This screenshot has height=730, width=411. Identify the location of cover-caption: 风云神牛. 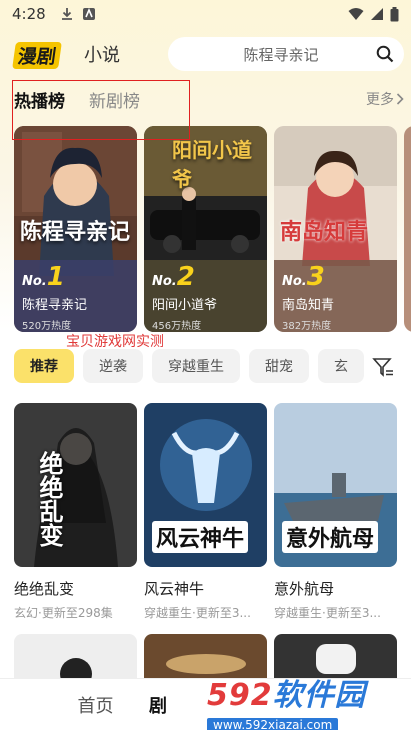
(200, 537).